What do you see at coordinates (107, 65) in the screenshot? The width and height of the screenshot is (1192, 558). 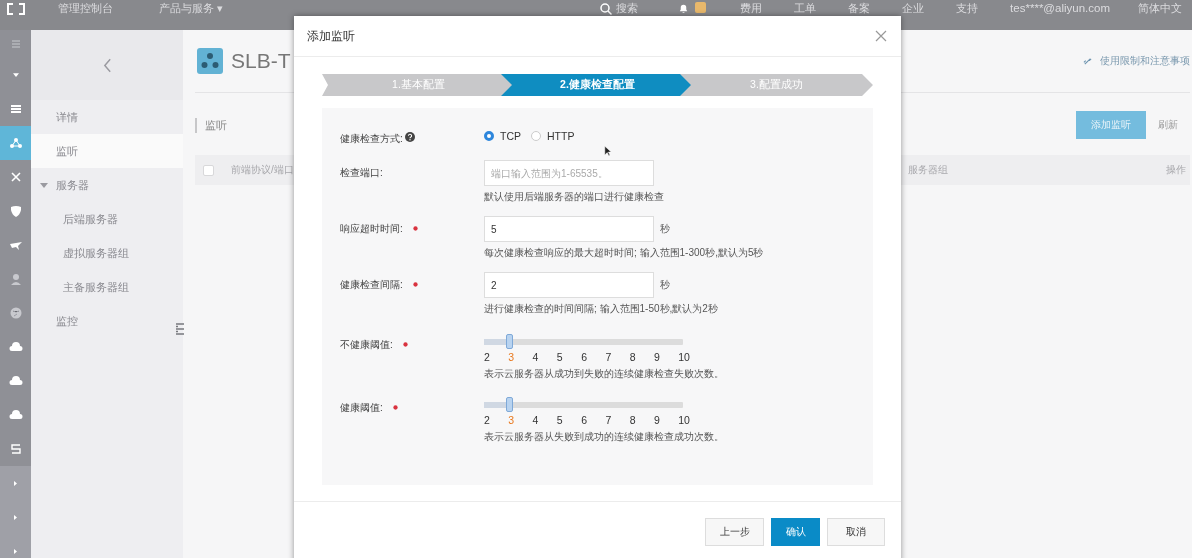 I see `back-icon` at bounding box center [107, 65].